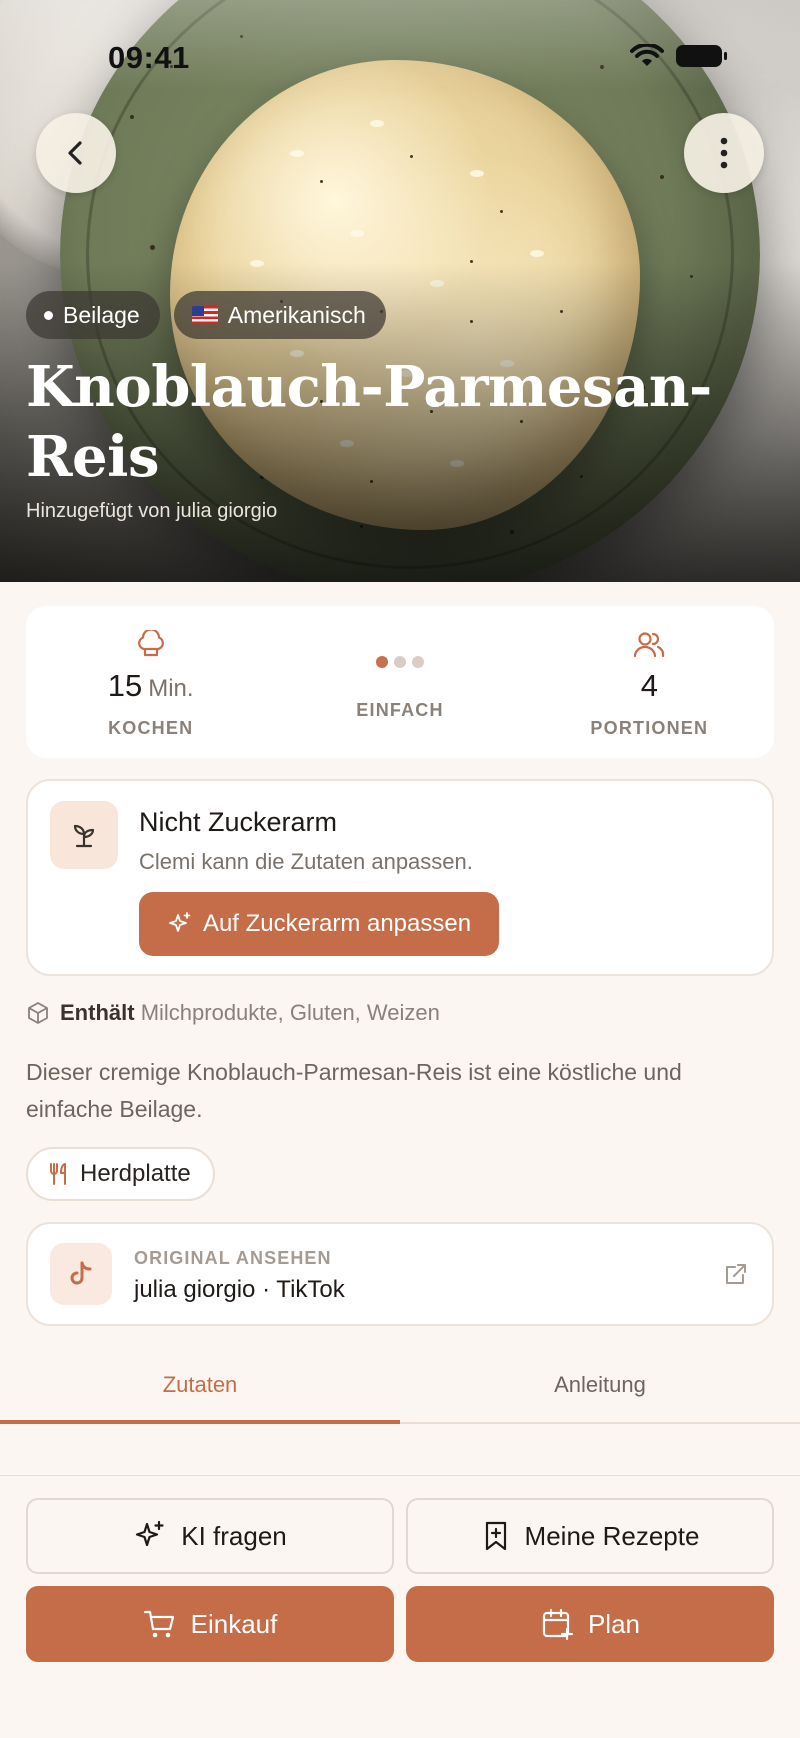 Image resolution: width=800 pixels, height=1738 pixels. What do you see at coordinates (736, 1274) in the screenshot?
I see `external-link-icon` at bounding box center [736, 1274].